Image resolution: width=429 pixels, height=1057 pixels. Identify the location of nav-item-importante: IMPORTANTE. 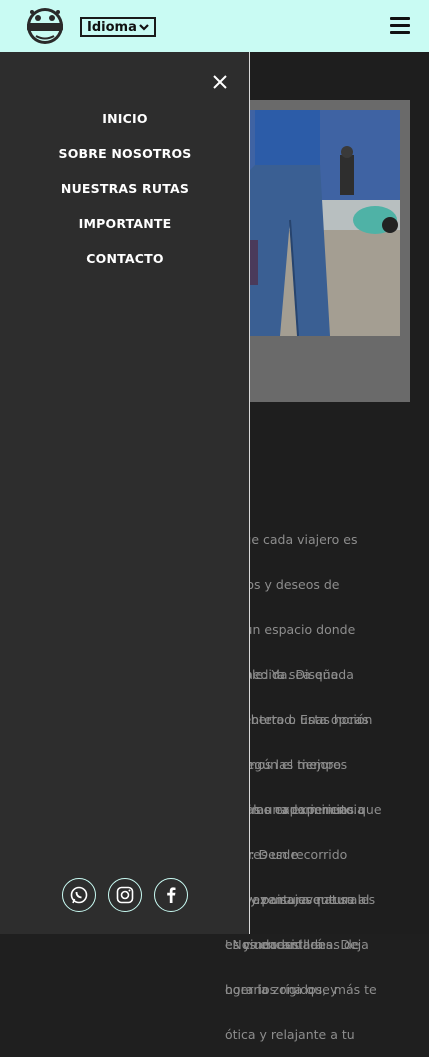
(125, 230).